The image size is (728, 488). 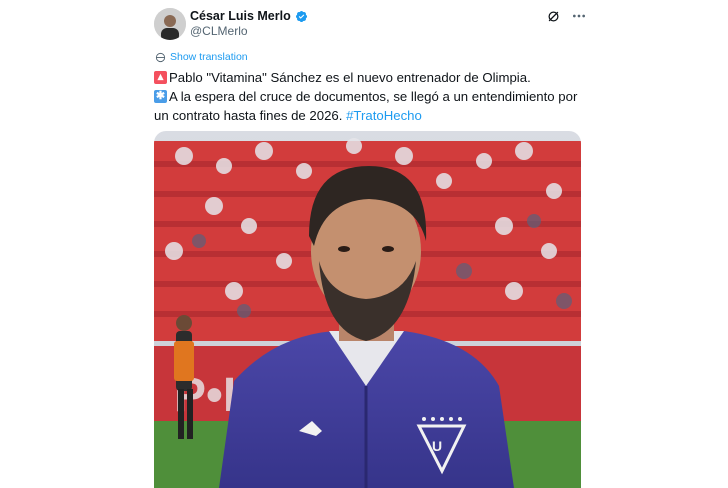 What do you see at coordinates (160, 57) in the screenshot?
I see `translate-icon` at bounding box center [160, 57].